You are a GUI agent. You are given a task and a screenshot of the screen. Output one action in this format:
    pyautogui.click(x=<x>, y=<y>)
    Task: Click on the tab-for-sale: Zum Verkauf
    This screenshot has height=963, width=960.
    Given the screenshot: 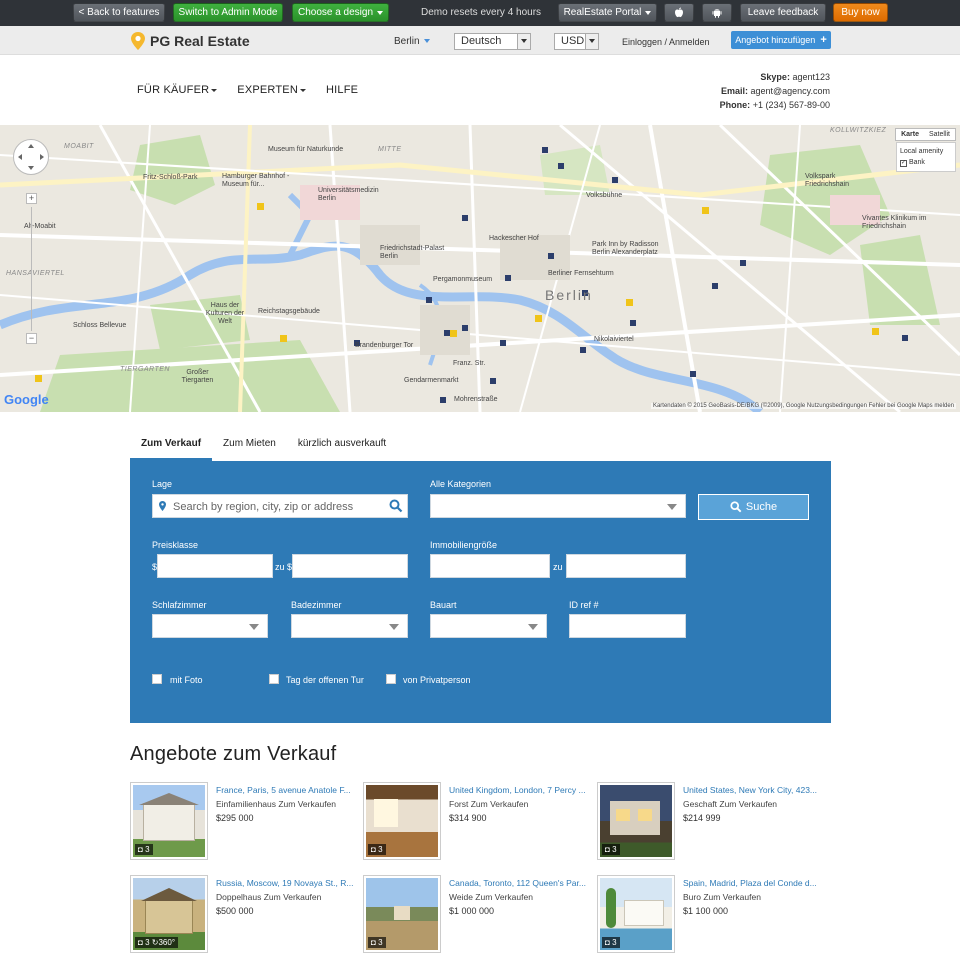 What is the action you would take?
    pyautogui.click(x=171, y=445)
    